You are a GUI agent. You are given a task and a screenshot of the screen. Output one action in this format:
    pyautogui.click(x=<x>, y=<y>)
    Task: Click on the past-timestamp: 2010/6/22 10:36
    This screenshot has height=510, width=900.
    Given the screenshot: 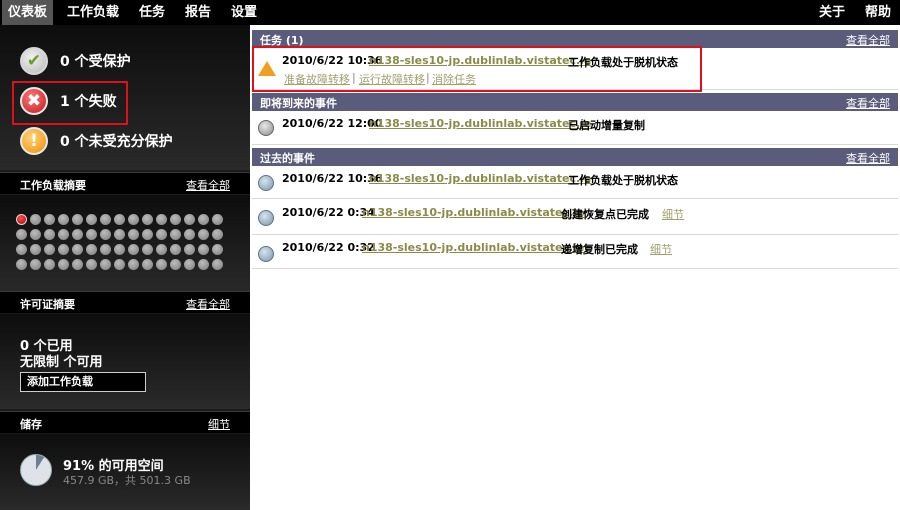 What is the action you would take?
    pyautogui.click(x=332, y=178)
    